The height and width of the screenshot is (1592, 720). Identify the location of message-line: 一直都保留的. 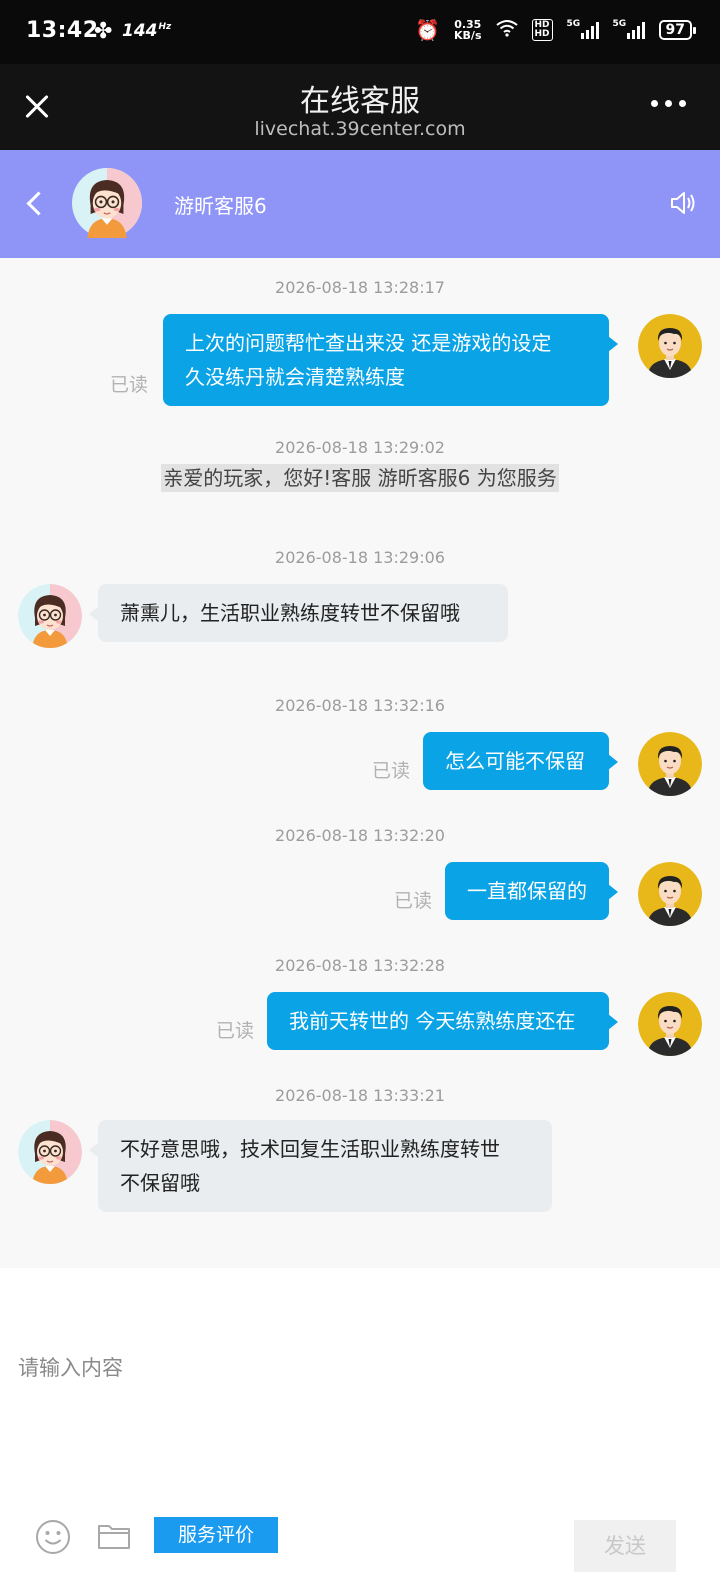
(527, 891).